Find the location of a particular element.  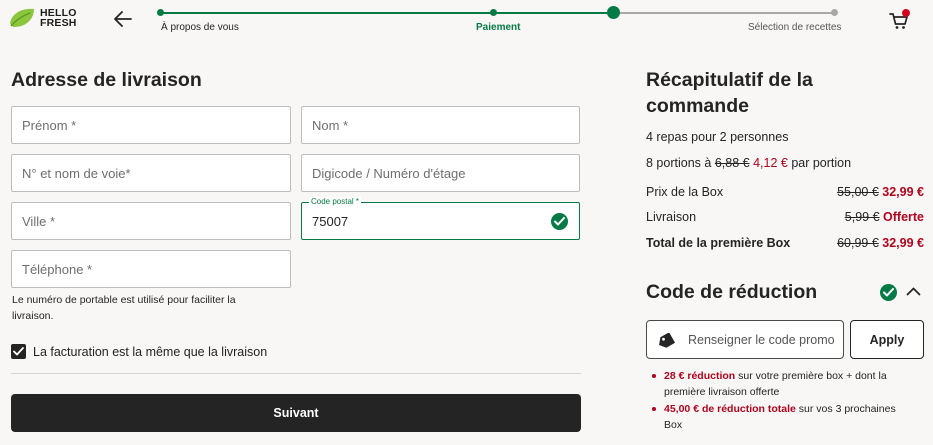

logo-text: HELLO FRESH is located at coordinates (58, 18).